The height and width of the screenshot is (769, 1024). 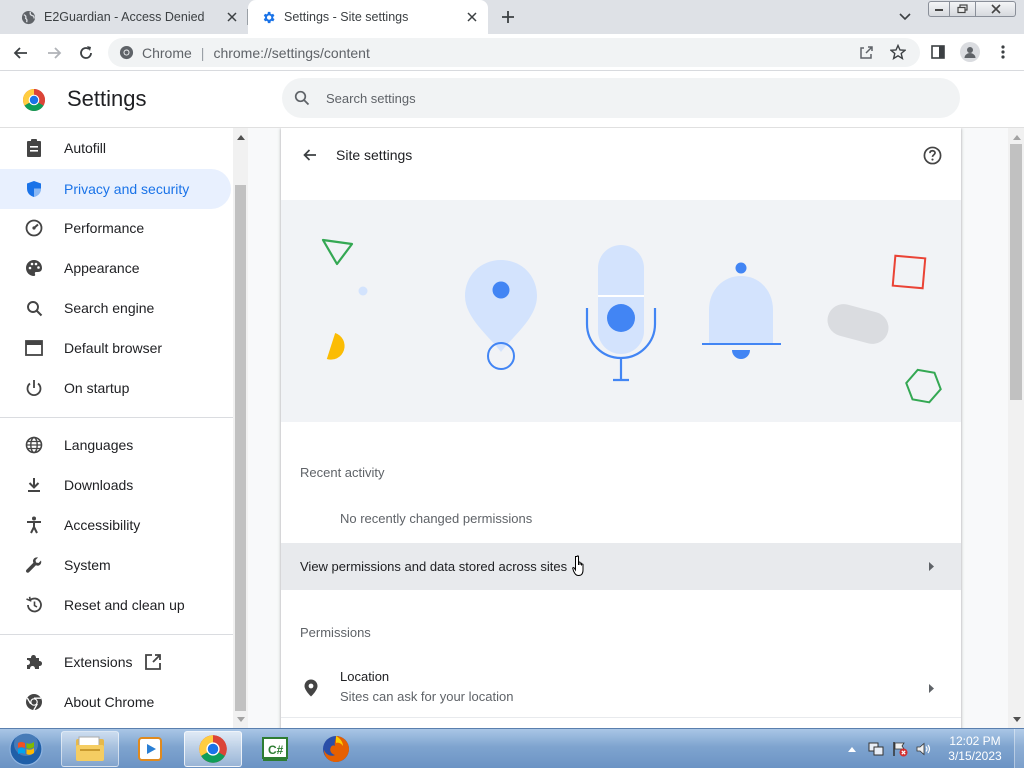 I want to click on taskbar-chrome, so click(x=213, y=749).